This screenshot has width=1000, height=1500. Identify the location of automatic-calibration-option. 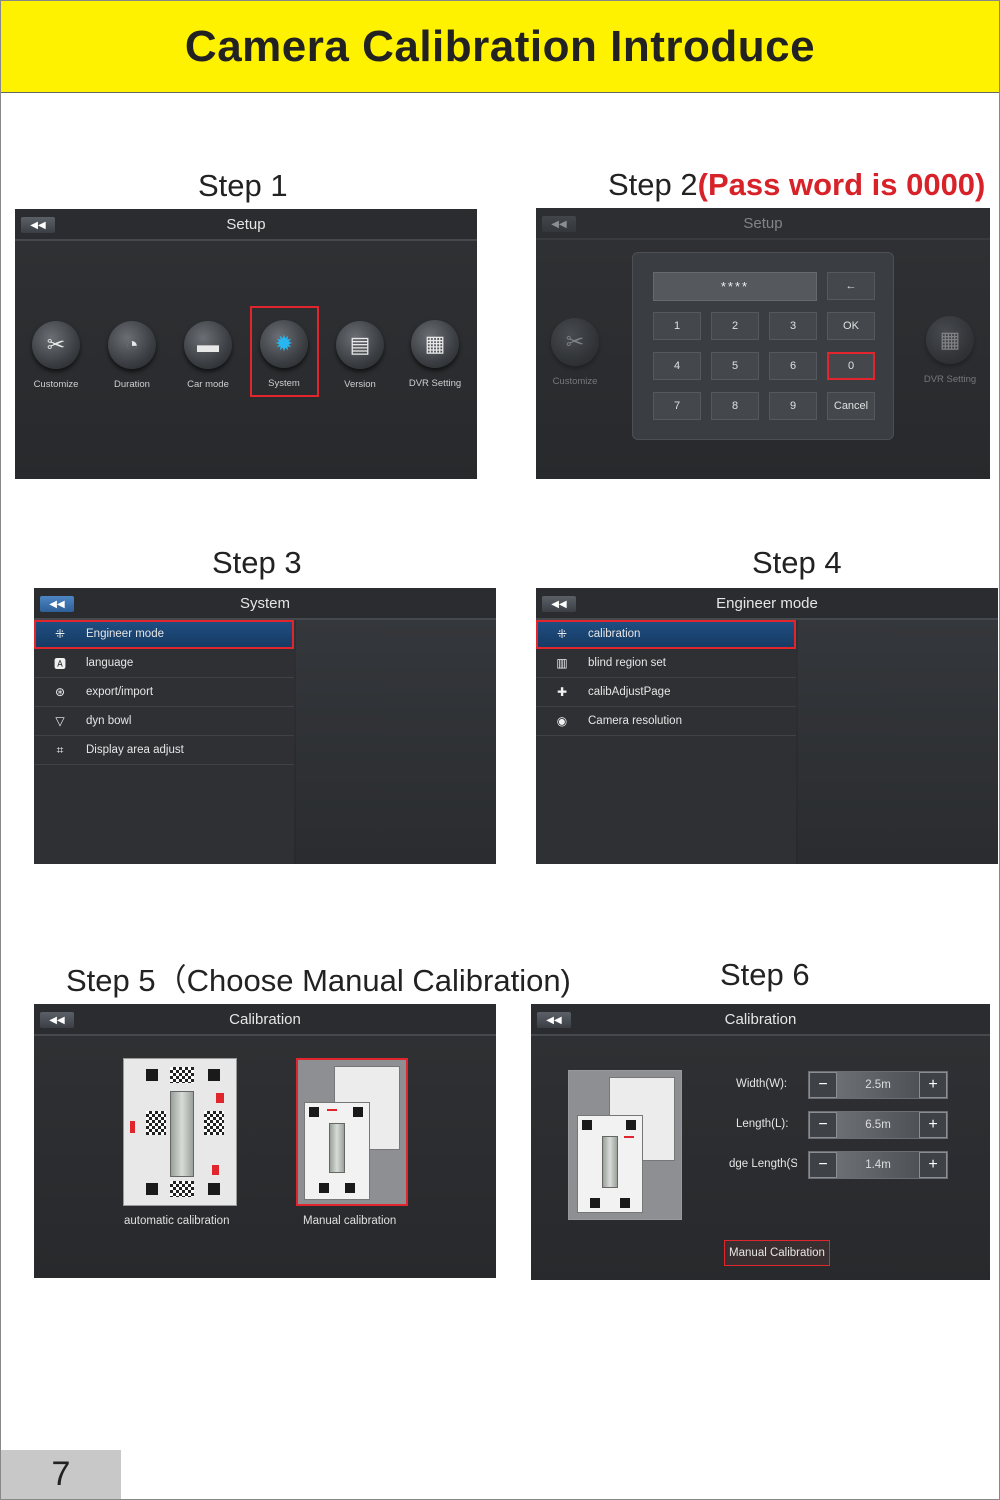
(180, 1132).